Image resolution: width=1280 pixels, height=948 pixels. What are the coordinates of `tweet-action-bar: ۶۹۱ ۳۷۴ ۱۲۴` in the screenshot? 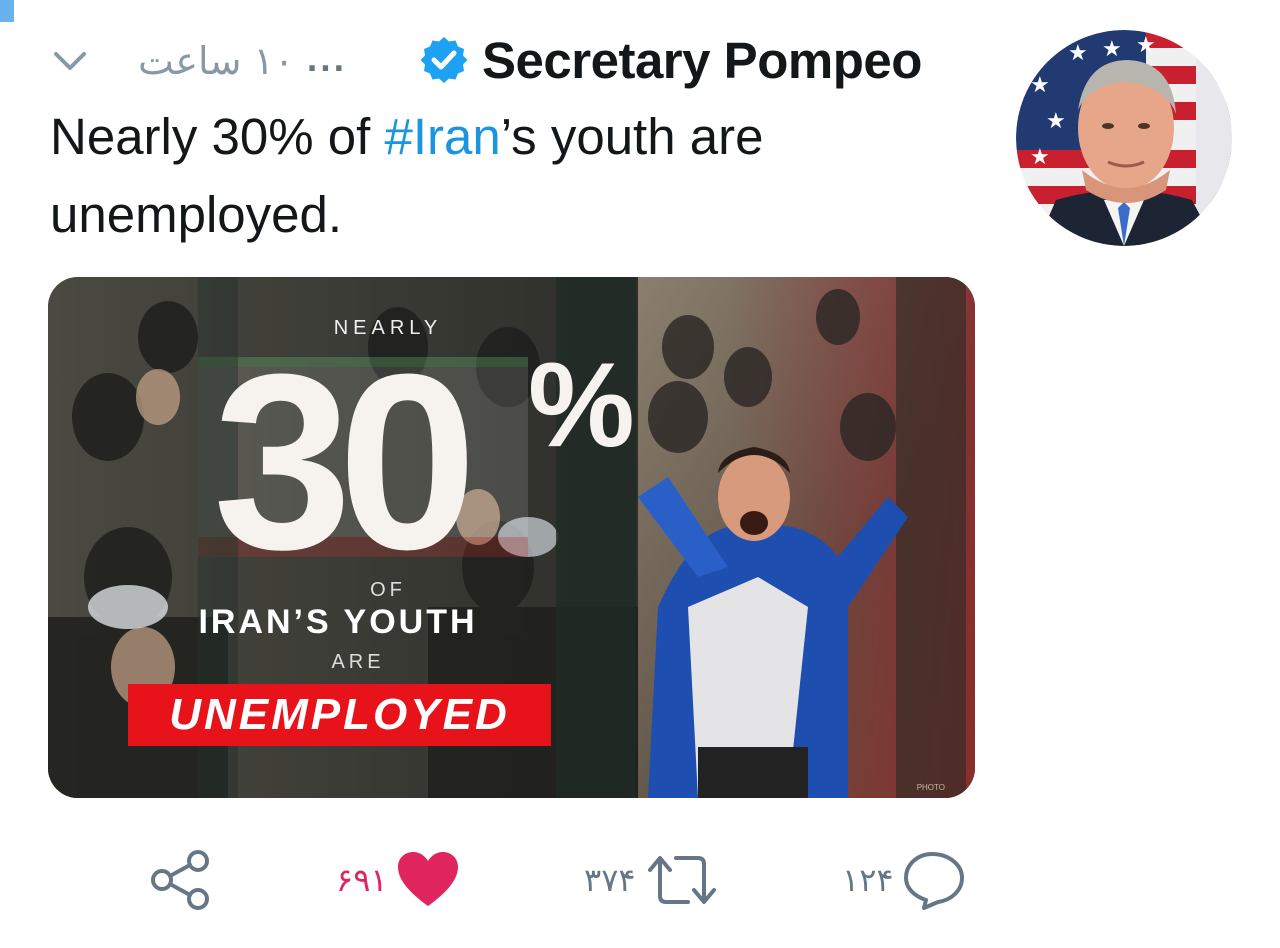 It's located at (640, 880).